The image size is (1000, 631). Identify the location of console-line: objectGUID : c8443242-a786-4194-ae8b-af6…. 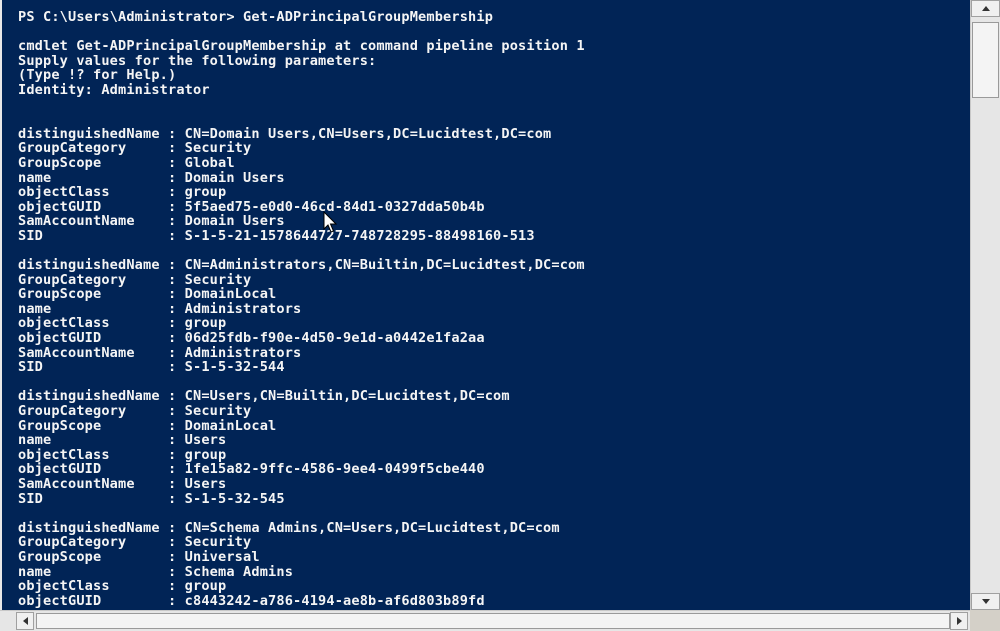
(251, 600).